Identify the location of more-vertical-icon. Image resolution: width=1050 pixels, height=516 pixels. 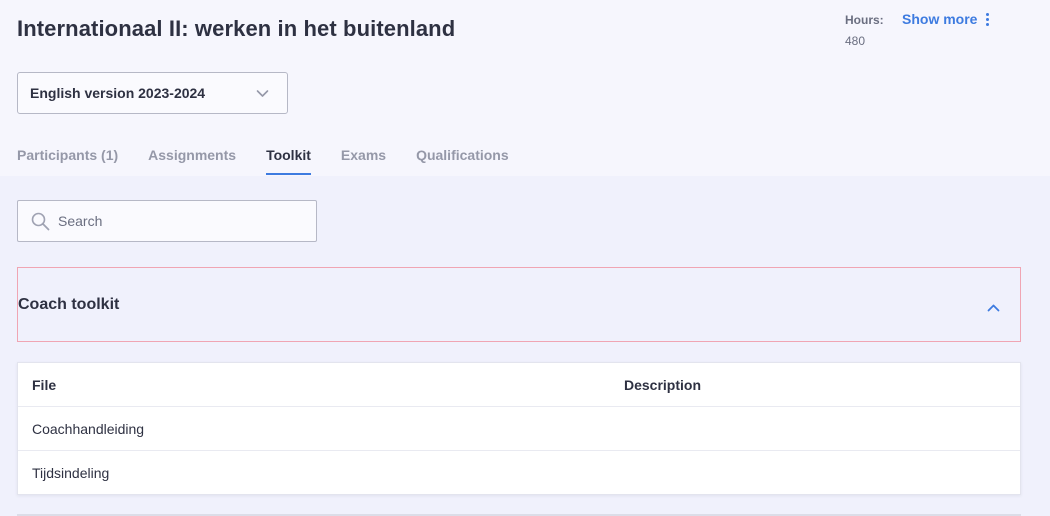
(988, 19).